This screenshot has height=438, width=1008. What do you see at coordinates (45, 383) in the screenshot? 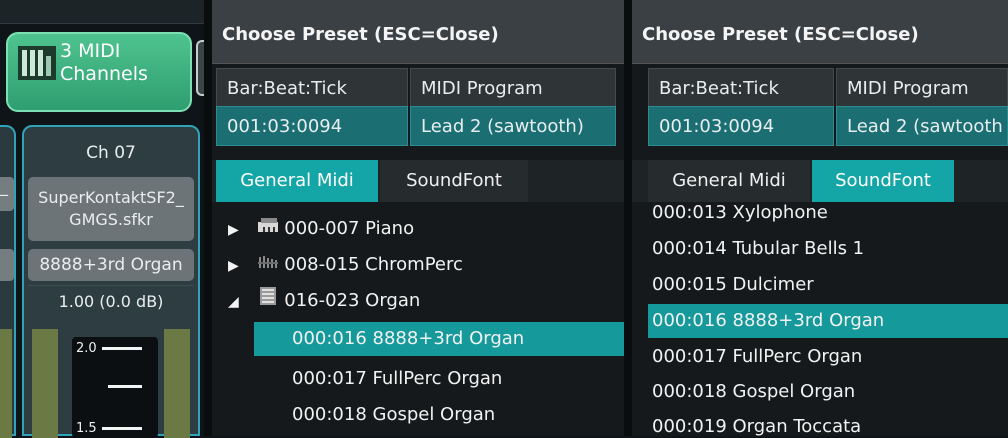
I see `level-meter-left` at bounding box center [45, 383].